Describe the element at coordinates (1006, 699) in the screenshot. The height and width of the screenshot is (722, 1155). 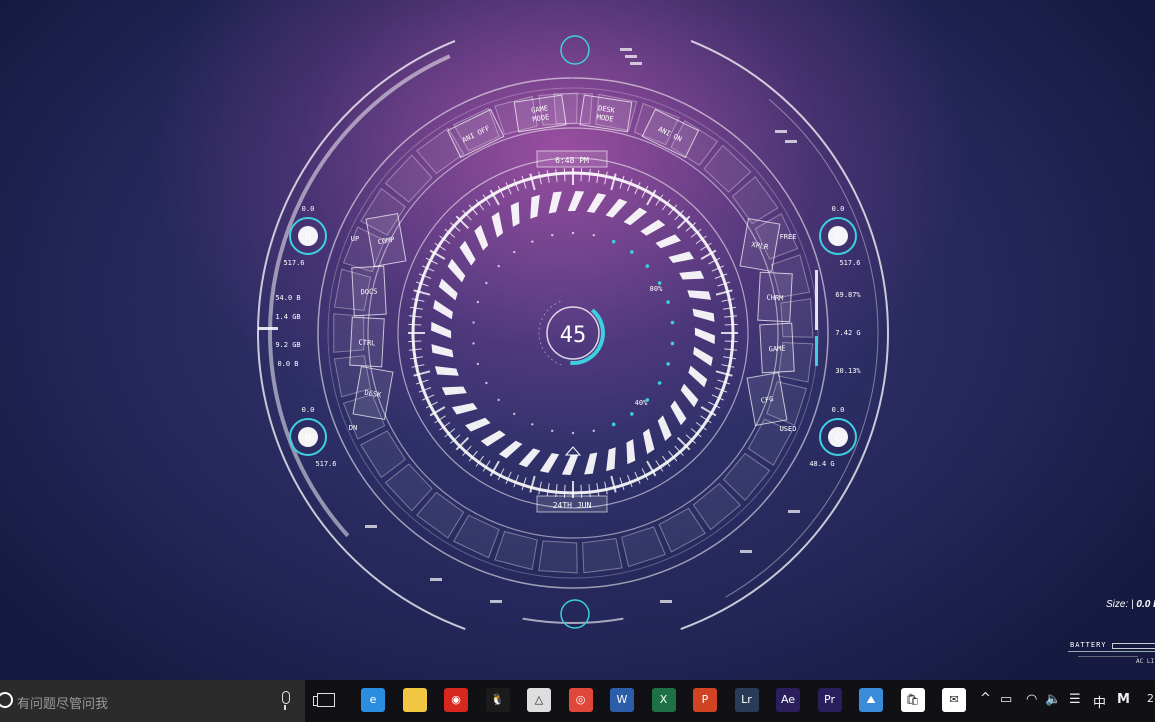
I see `battery-tray-icon: ▭` at that location.